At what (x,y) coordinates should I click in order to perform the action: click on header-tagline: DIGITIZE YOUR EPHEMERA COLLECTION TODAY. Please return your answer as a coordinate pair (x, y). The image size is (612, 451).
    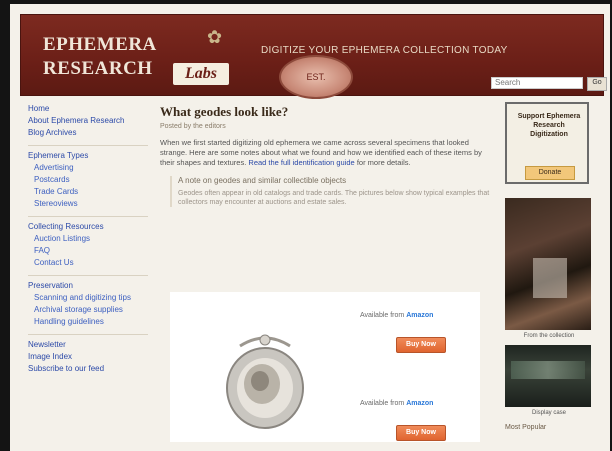
    Looking at the image, I should click on (384, 50).